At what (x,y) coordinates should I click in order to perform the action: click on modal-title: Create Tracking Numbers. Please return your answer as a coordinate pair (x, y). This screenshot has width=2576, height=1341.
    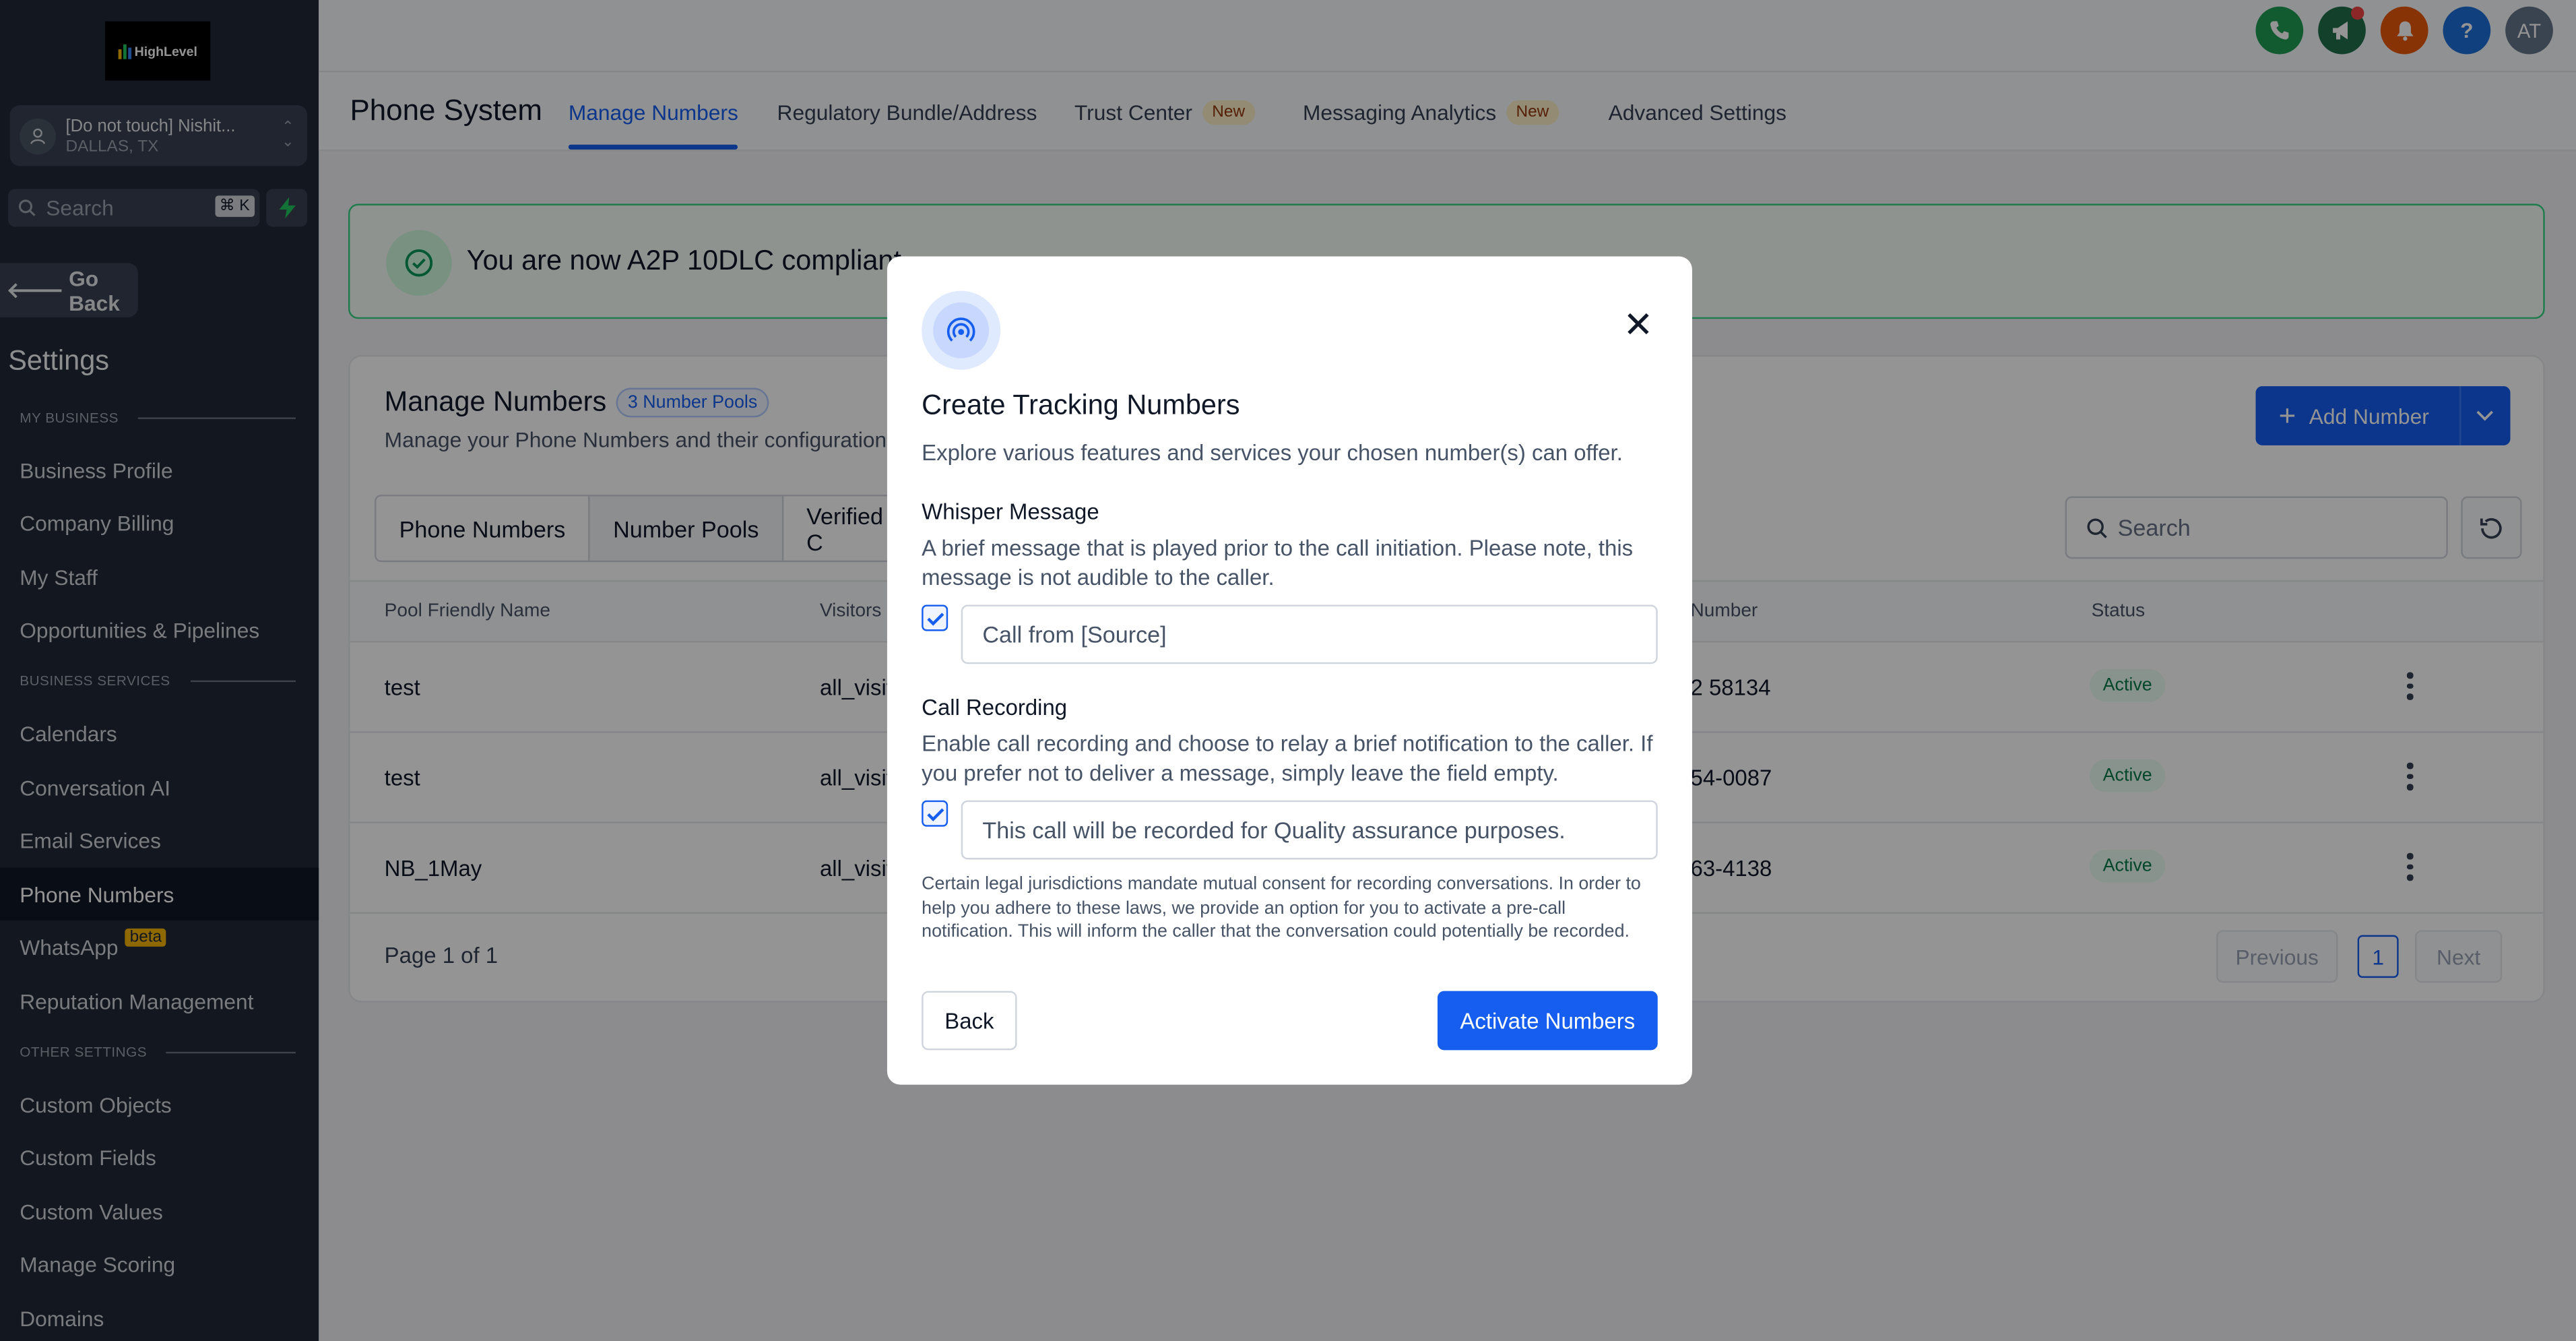
    Looking at the image, I should click on (1081, 405).